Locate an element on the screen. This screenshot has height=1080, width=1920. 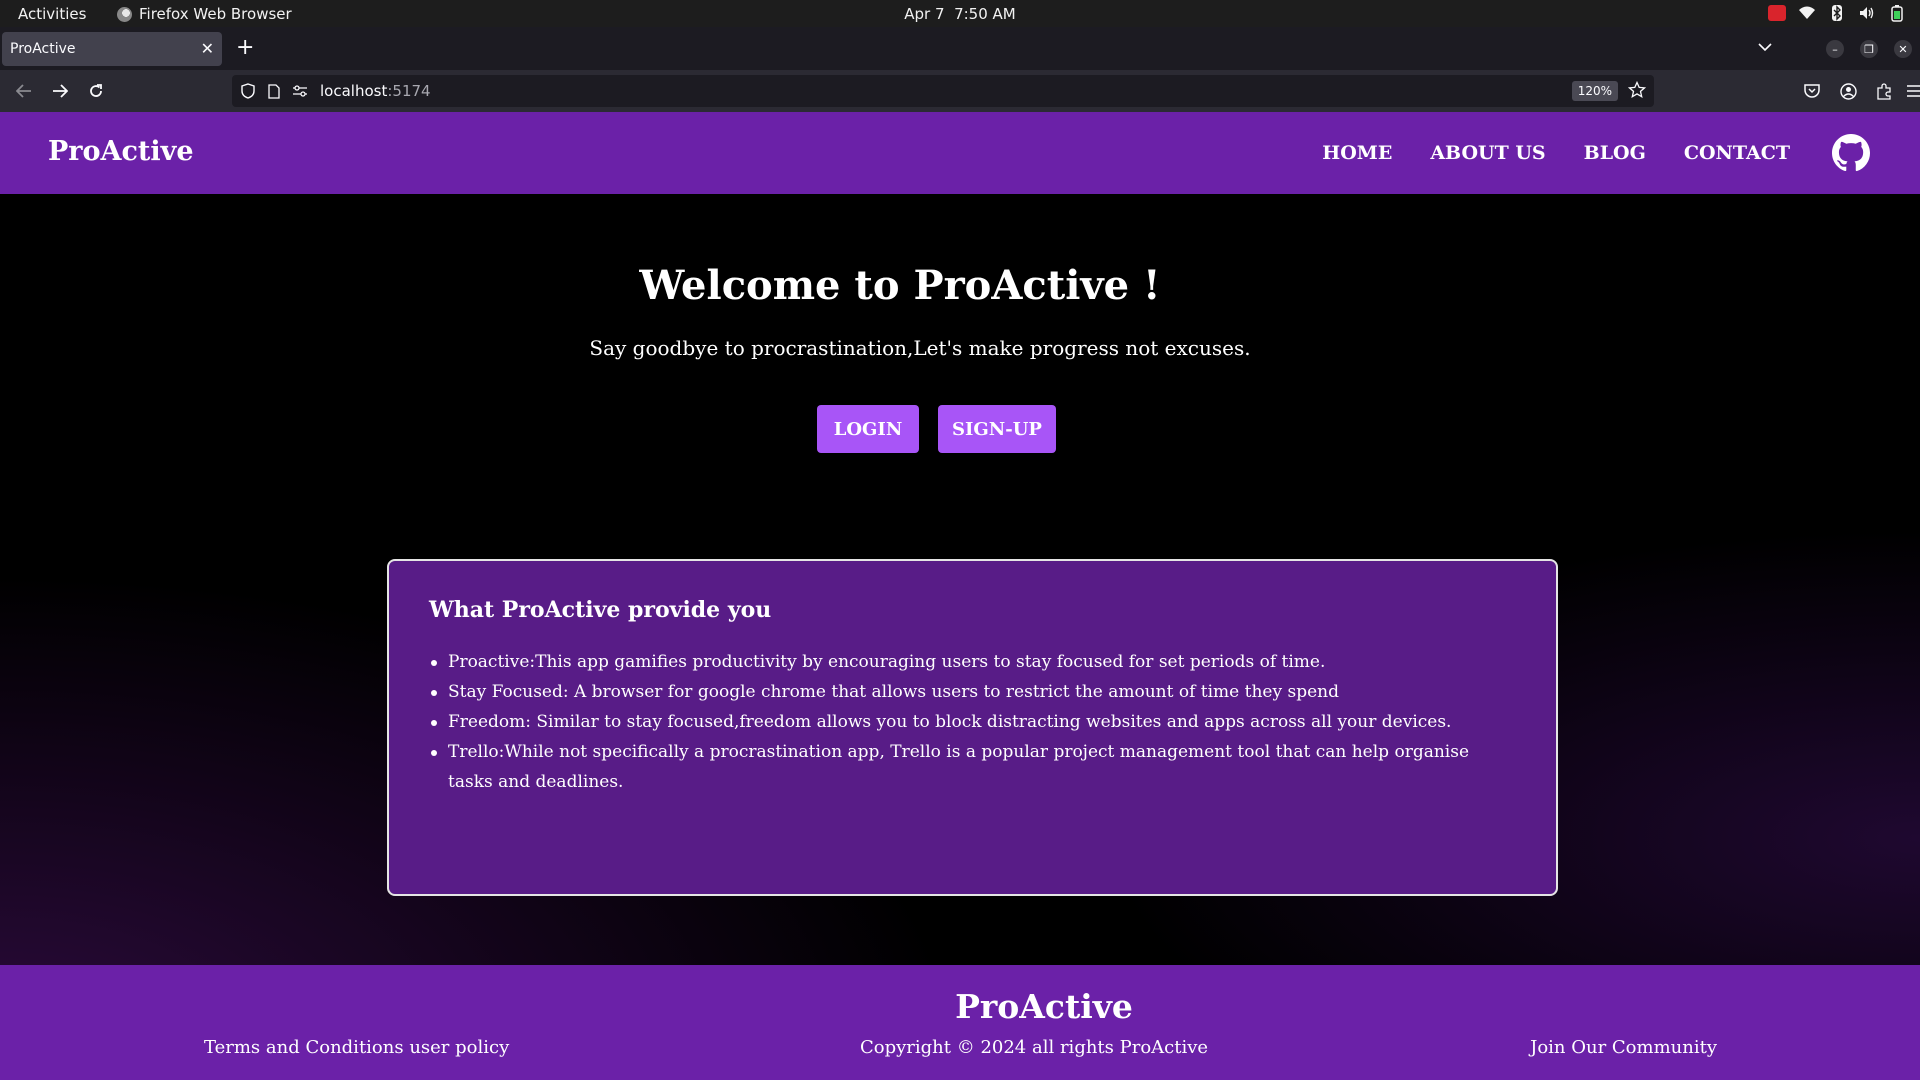
address-bar: localhost:5174 120% is located at coordinates (943, 91).